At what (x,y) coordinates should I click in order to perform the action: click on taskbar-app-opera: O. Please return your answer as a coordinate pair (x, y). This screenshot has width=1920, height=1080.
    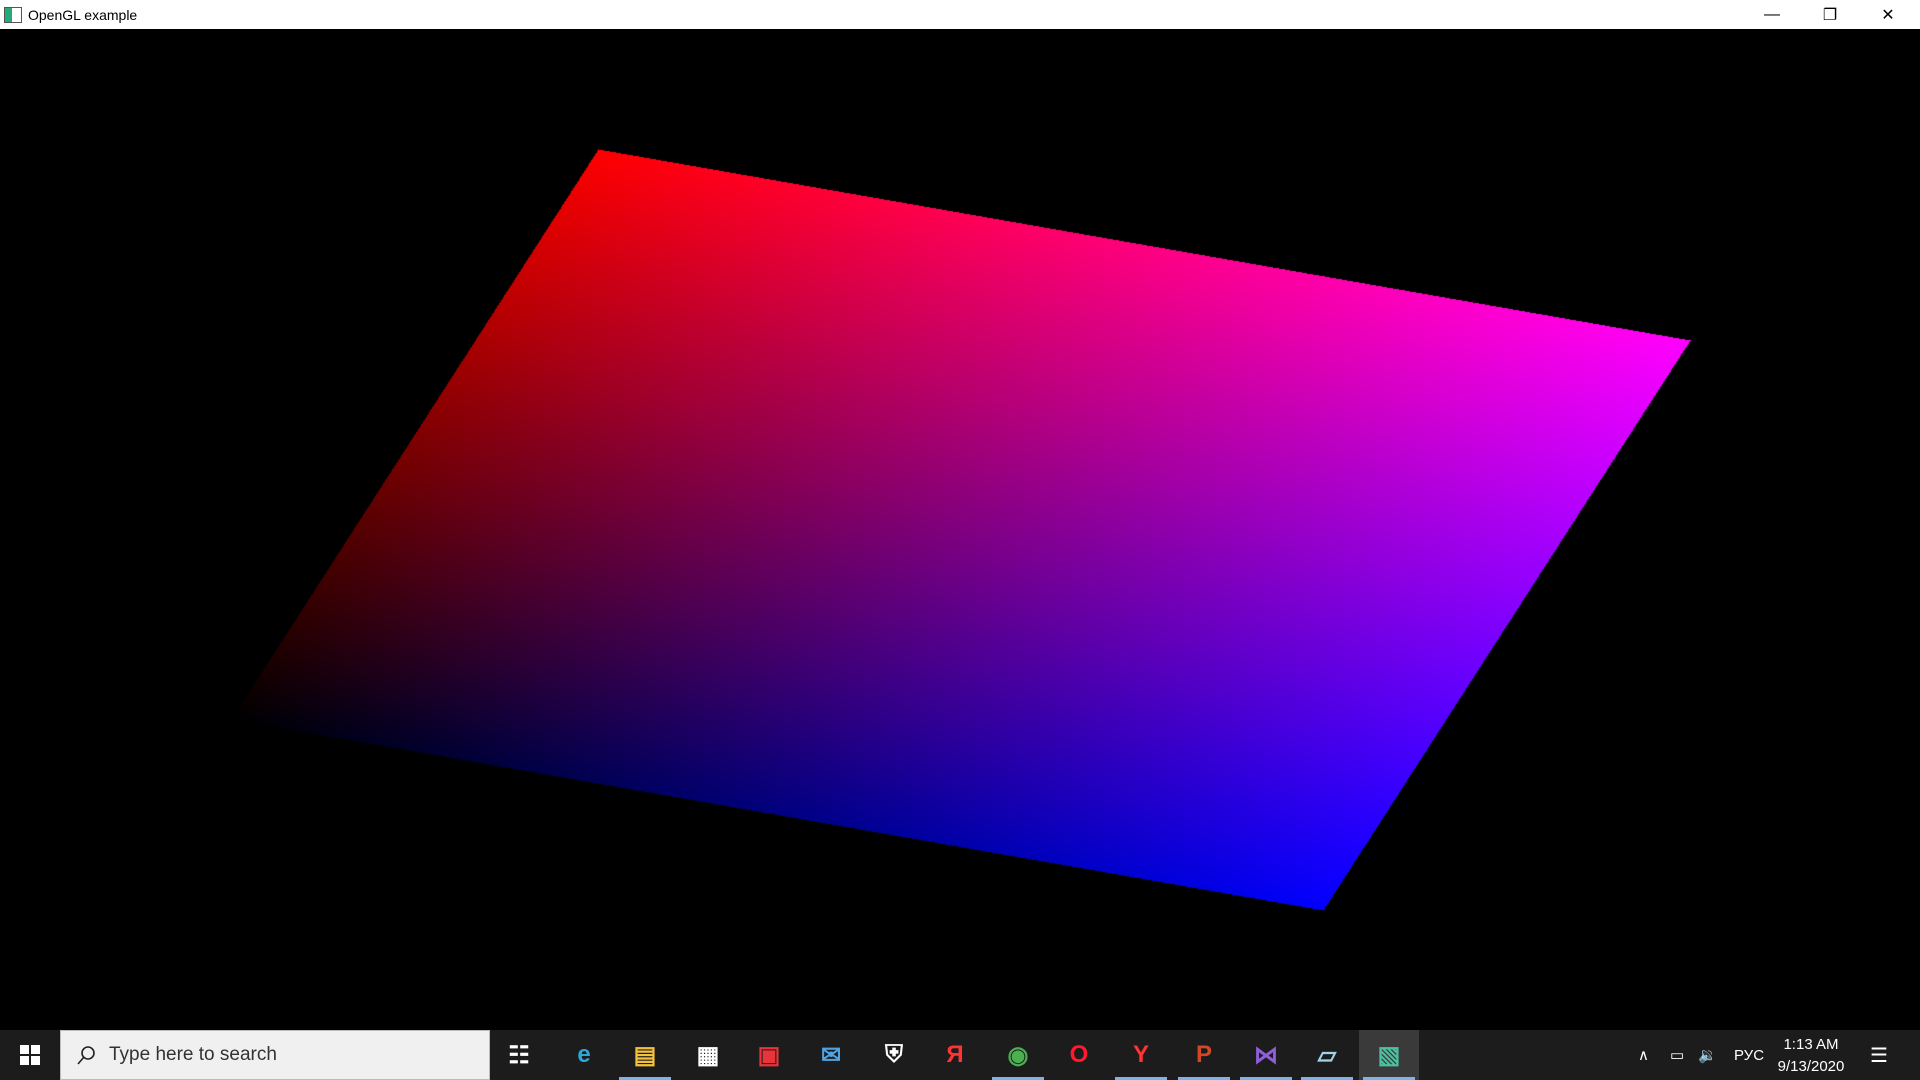
    Looking at the image, I should click on (1079, 1055).